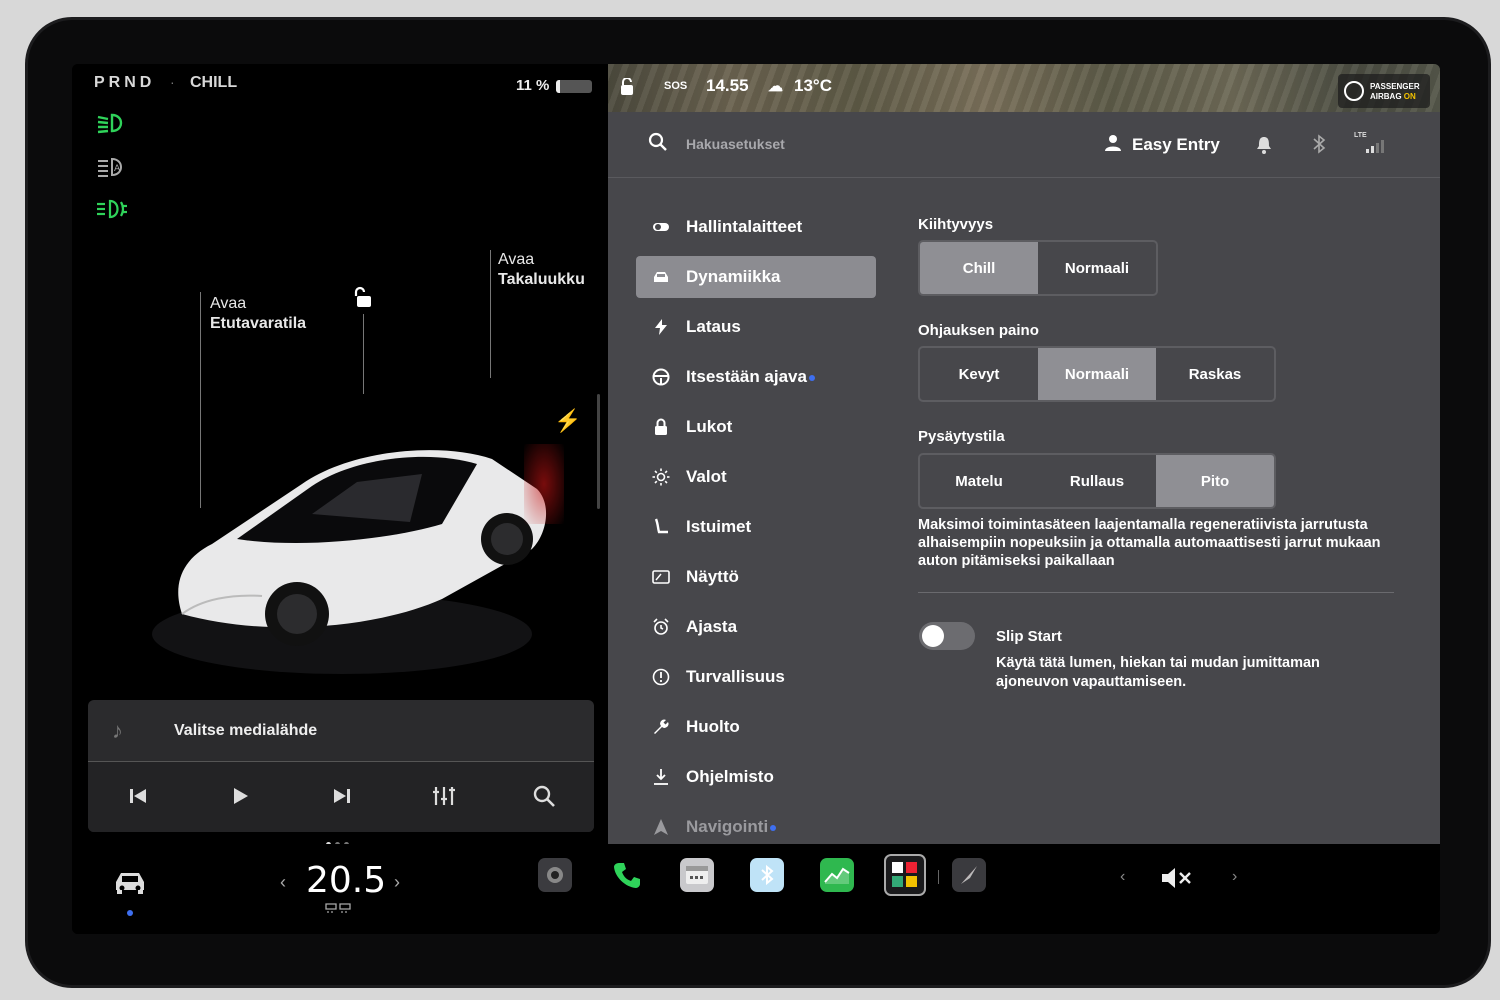 This screenshot has height=1000, width=1500. What do you see at coordinates (627, 875) in the screenshot?
I see `phone-app` at bounding box center [627, 875].